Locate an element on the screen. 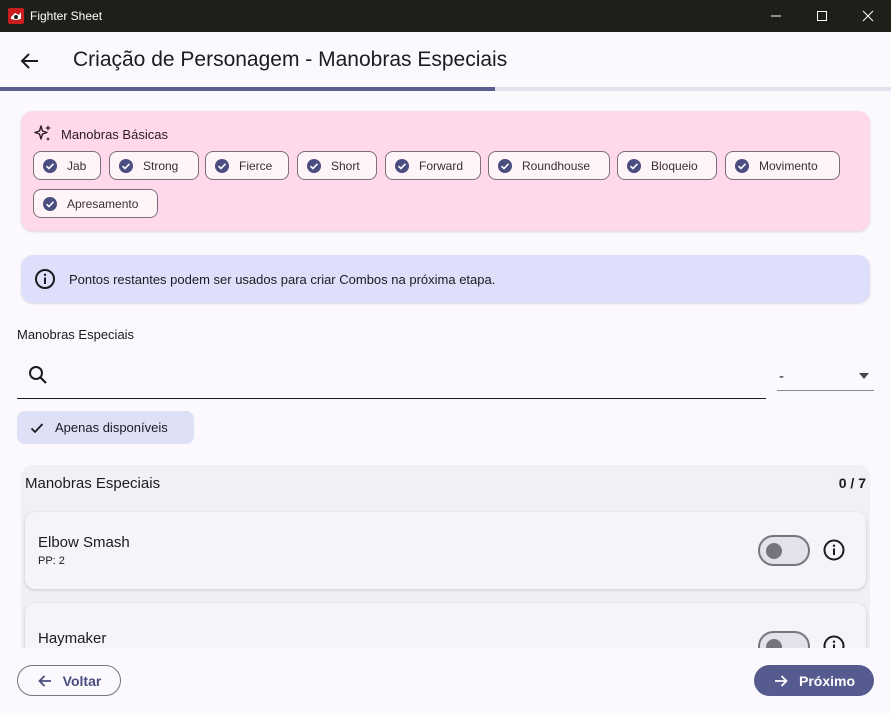 The image size is (891, 713). basic-chip-jab: Jab is located at coordinates (67, 165).